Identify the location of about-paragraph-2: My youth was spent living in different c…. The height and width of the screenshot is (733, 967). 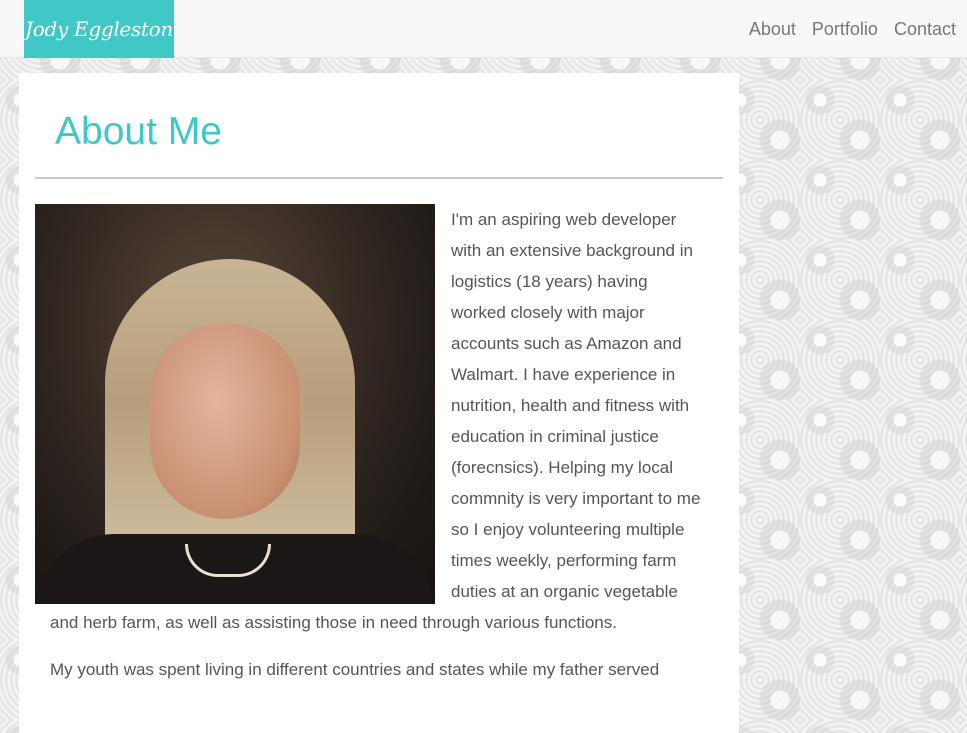
(355, 669).